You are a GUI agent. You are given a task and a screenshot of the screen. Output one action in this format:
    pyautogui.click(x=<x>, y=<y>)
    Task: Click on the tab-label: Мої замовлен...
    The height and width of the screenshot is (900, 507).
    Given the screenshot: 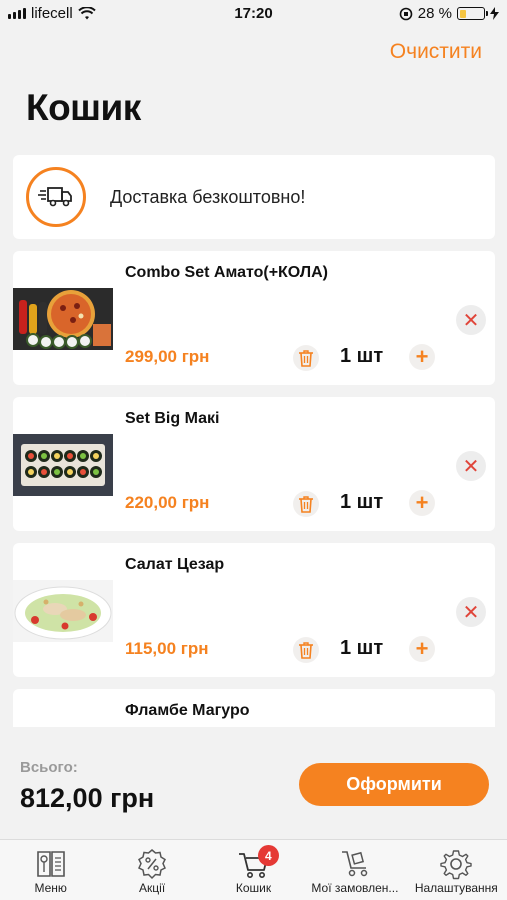 What is the action you would take?
    pyautogui.click(x=355, y=888)
    